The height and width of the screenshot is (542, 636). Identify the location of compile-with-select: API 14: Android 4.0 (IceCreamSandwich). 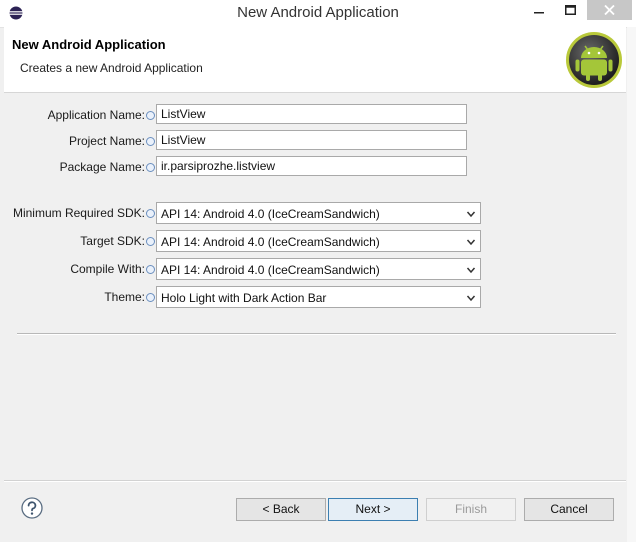
(318, 269).